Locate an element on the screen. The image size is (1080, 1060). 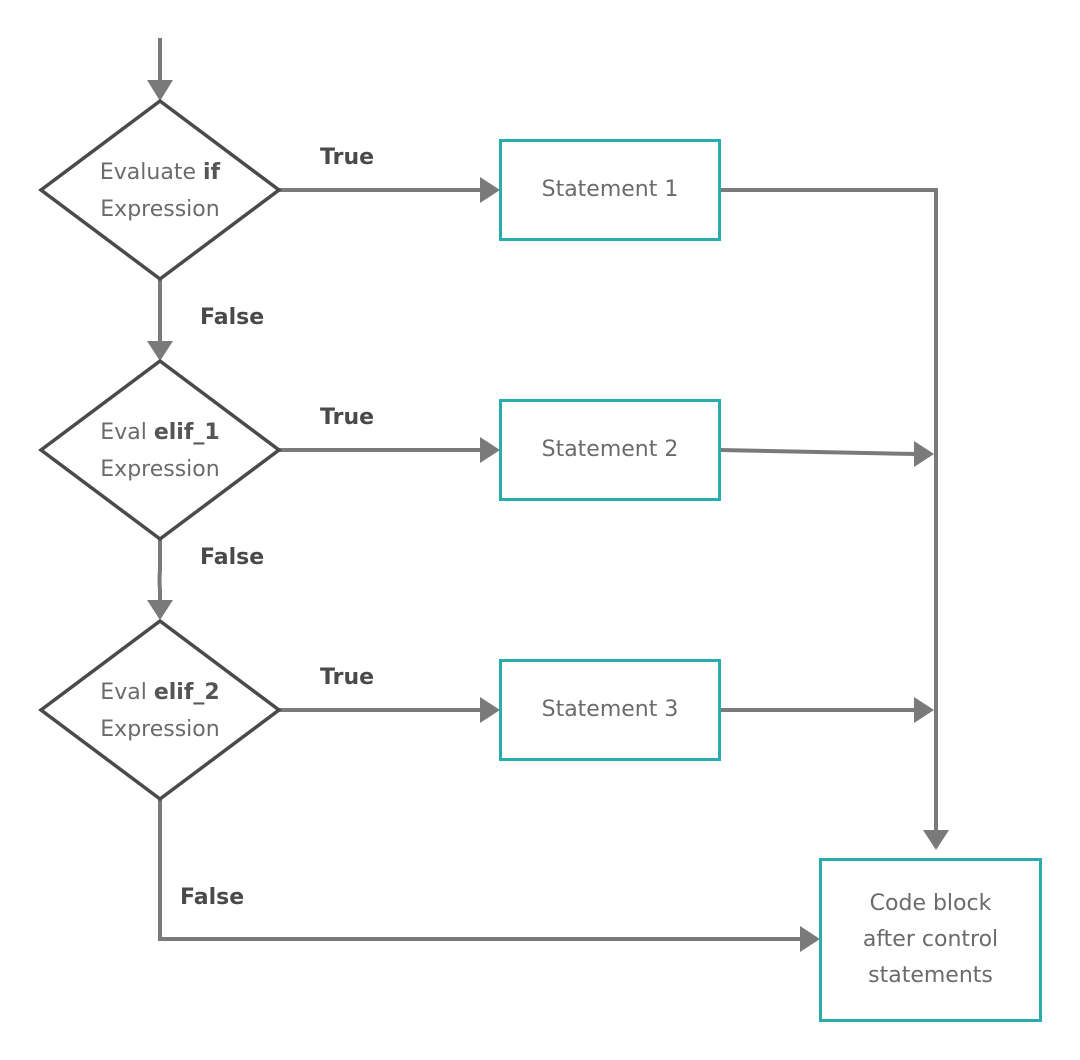
arrowhead-statement2 is located at coordinates (490, 450).